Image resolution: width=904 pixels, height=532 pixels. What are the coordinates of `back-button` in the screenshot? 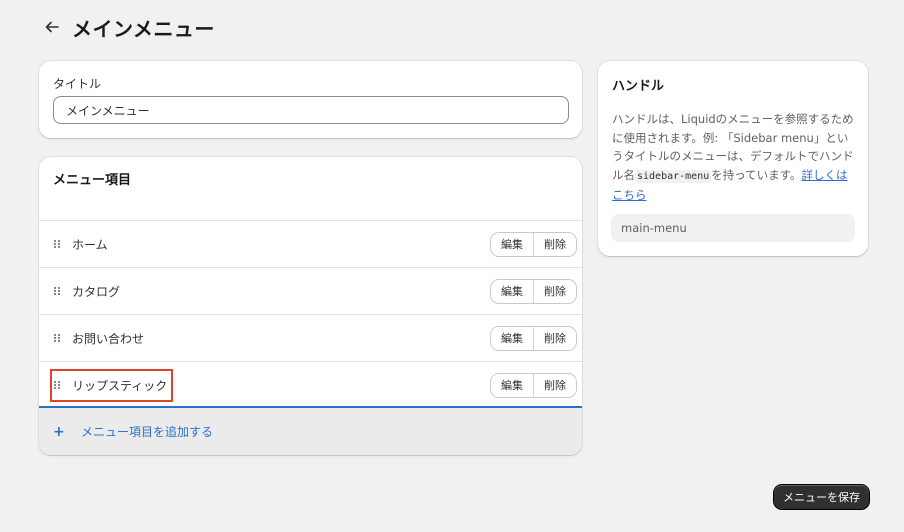 It's located at (52, 27).